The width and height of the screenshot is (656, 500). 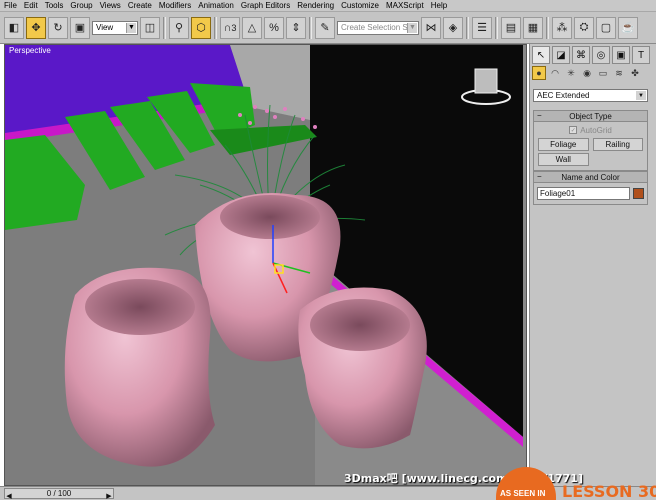 I want to click on systems-icon: ✤, so click(x=635, y=73).